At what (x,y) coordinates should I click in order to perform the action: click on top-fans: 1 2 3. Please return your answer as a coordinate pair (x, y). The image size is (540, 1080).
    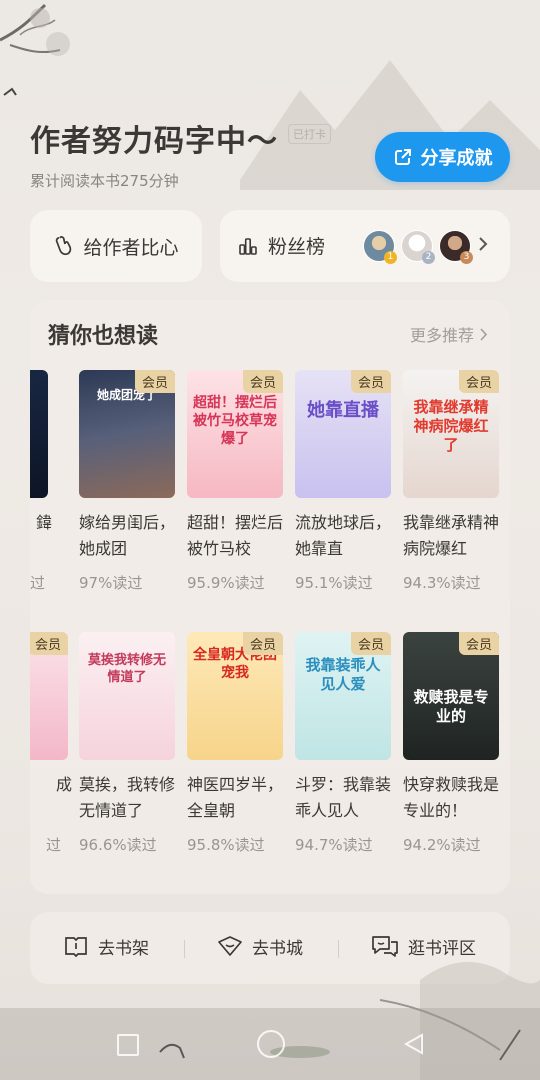
    Looking at the image, I should click on (418, 247).